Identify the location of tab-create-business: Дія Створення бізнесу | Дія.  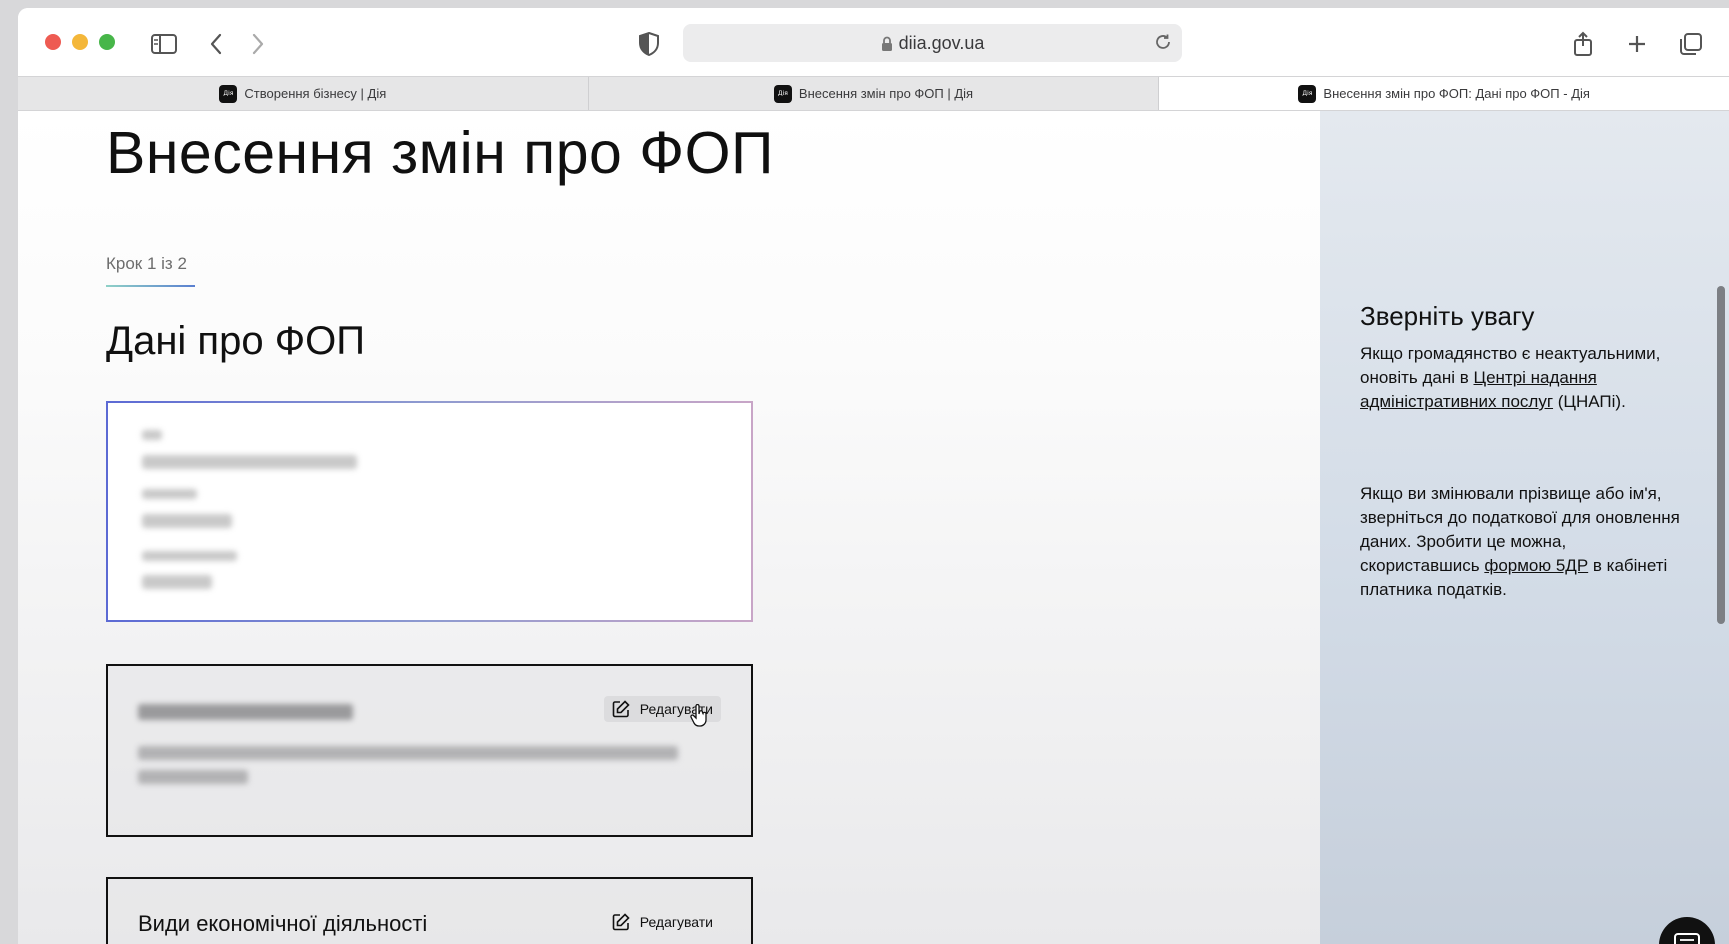
(303, 93).